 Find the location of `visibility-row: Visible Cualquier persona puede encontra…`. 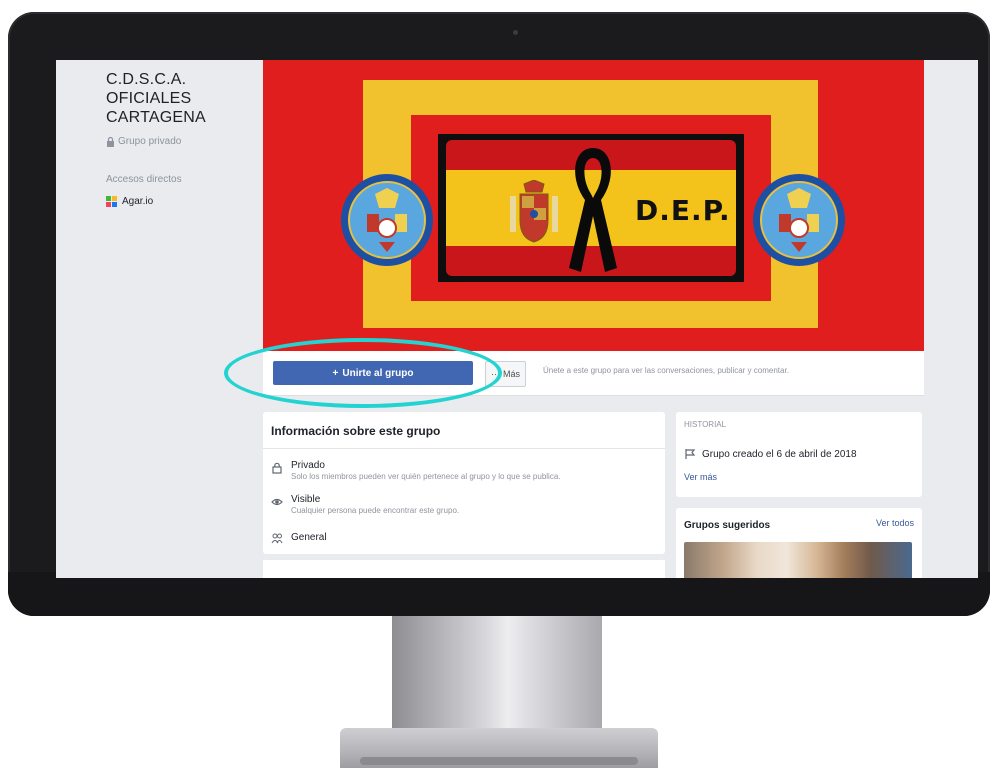

visibility-row: Visible Cualquier persona puede encontra… is located at coordinates (365, 504).